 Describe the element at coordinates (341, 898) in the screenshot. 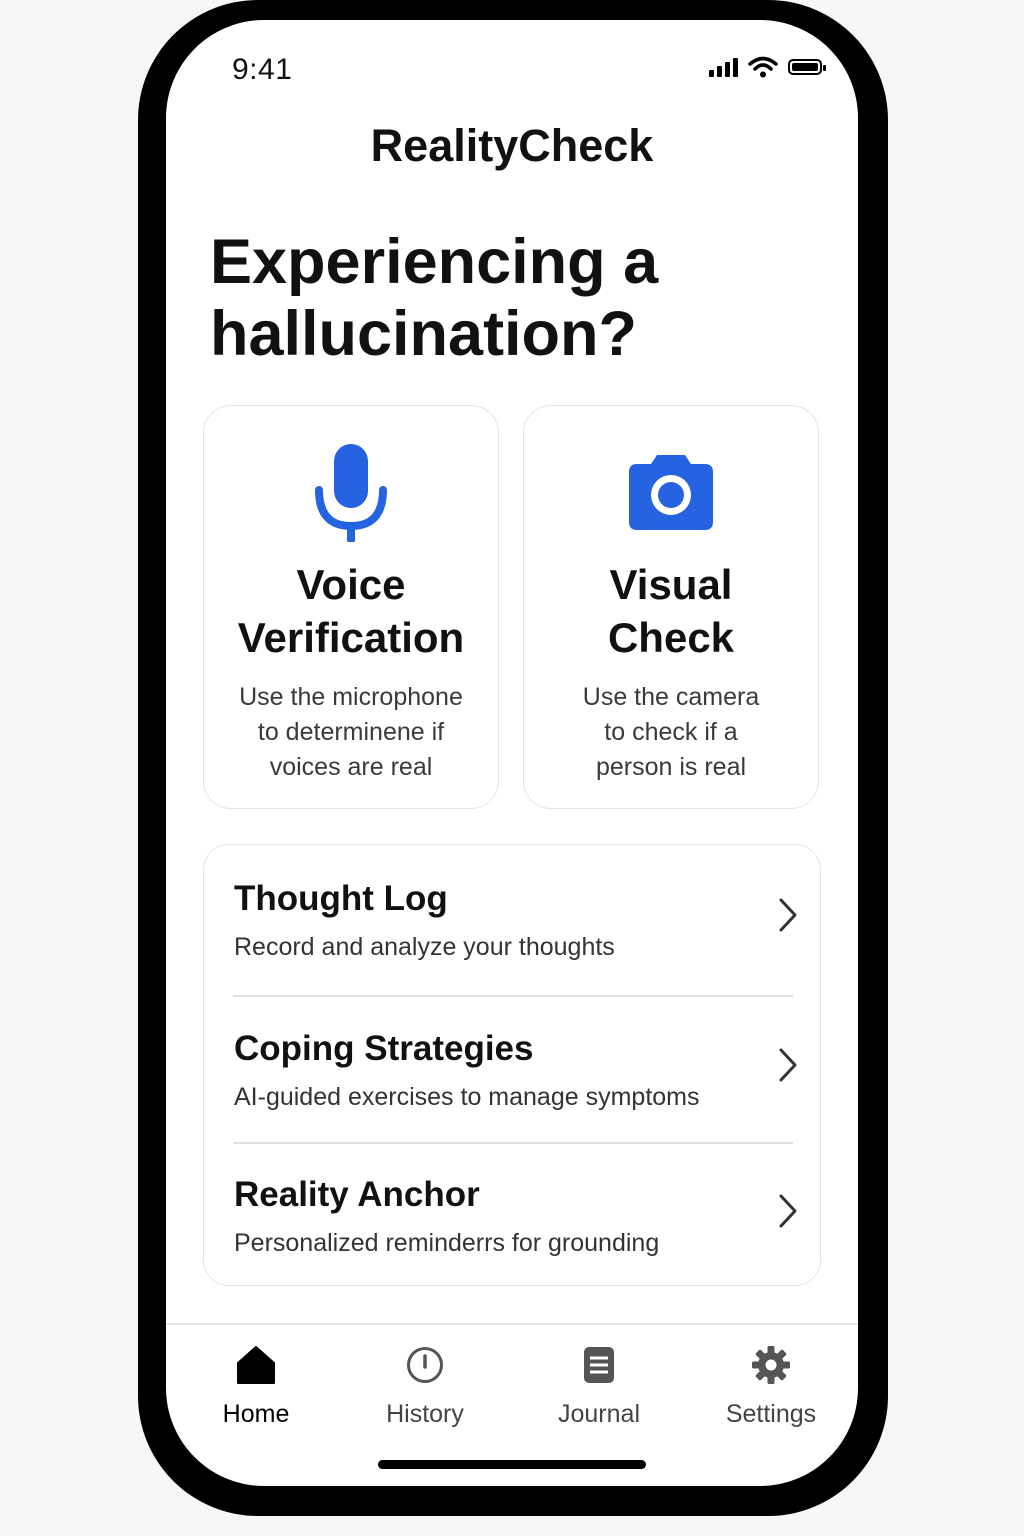

I see `list-item-title: Thought Log` at that location.